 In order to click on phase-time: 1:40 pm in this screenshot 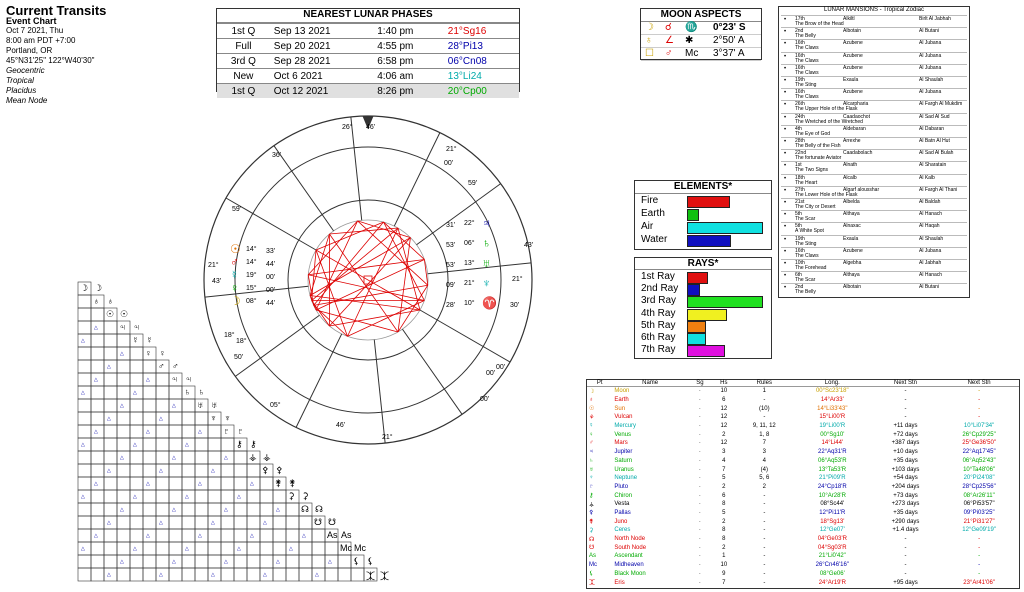, I will do `click(395, 31)`.